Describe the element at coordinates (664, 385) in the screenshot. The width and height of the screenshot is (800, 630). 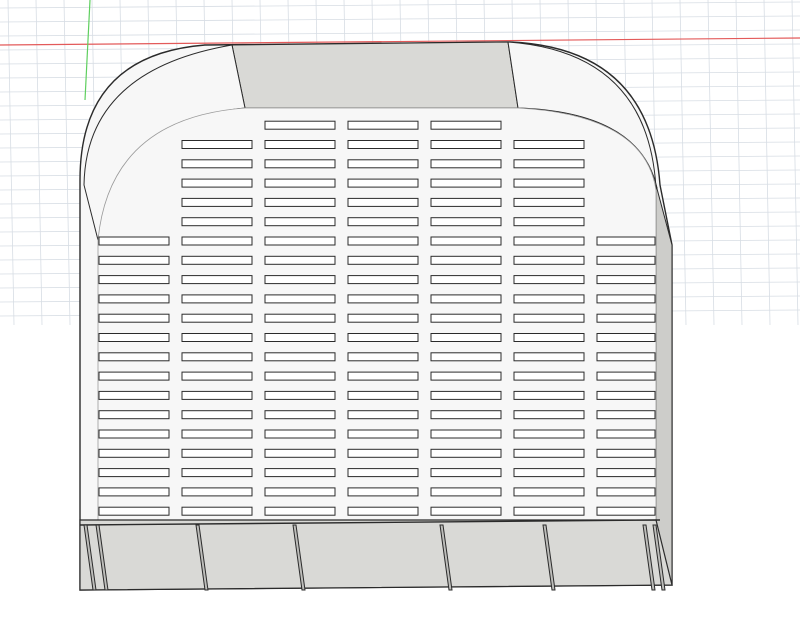
I see `tray-right-side` at that location.